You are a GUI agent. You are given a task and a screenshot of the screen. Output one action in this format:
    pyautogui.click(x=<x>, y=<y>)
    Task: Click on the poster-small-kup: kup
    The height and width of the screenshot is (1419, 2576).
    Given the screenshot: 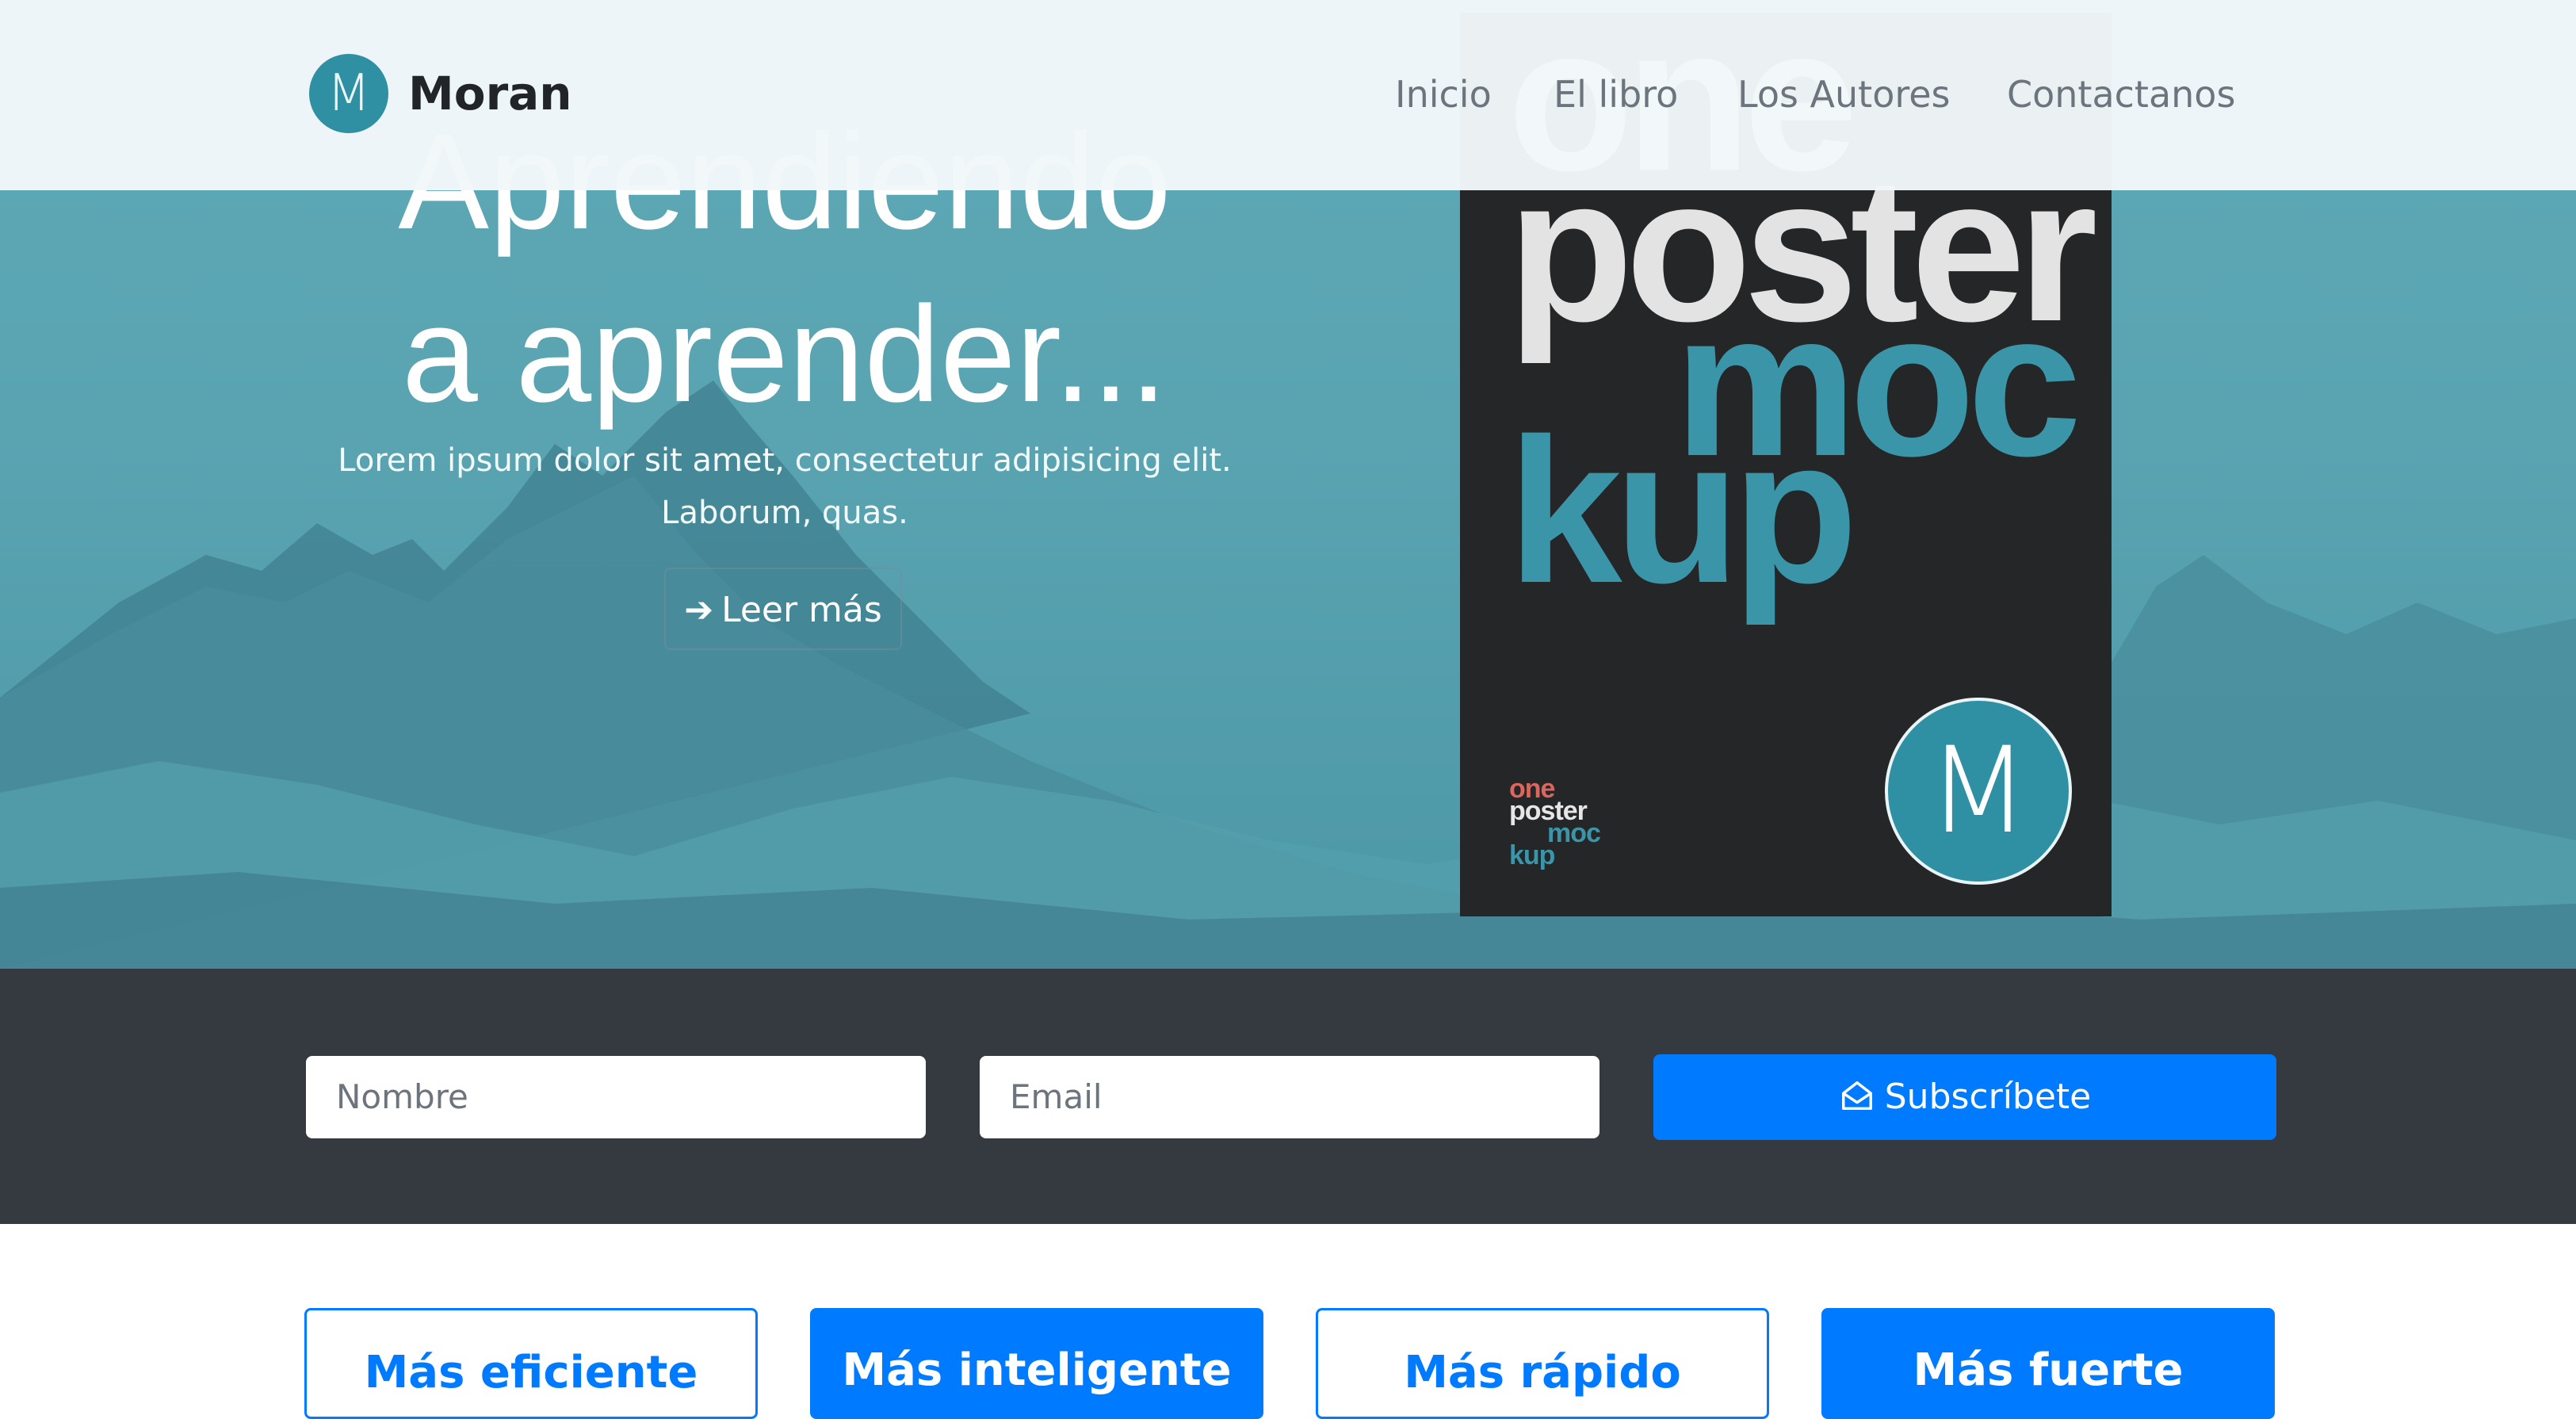 What is the action you would take?
    pyautogui.click(x=1532, y=855)
    